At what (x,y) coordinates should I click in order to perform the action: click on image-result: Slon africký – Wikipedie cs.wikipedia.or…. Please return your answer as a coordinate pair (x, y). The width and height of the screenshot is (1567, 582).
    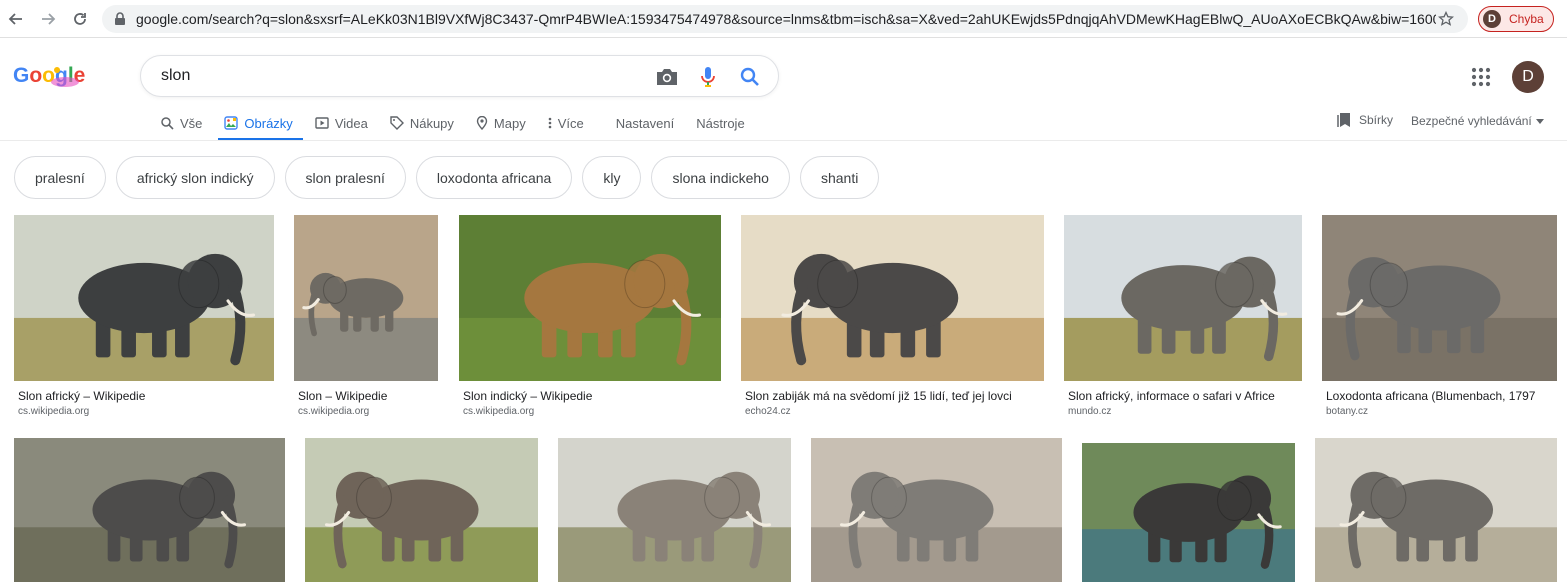
    Looking at the image, I should click on (144, 317).